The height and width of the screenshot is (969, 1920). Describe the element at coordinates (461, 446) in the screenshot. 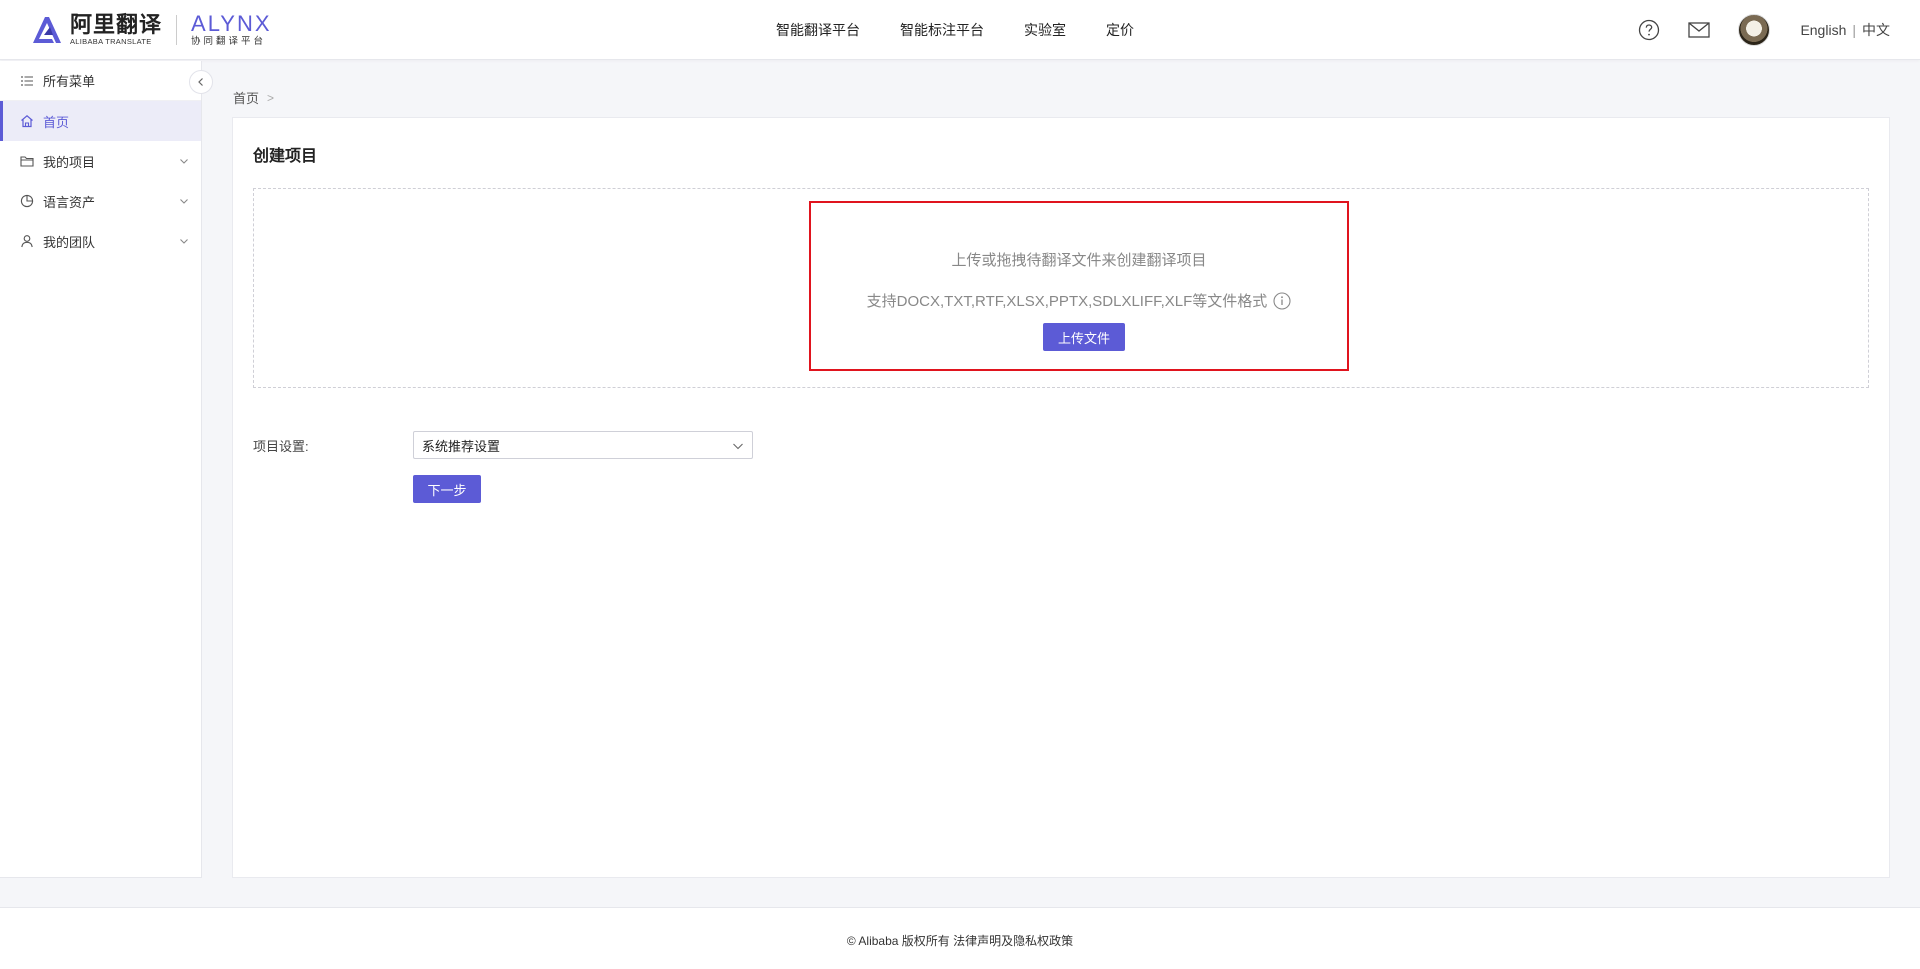

I see `project-settings-value: 系统推荐设置` at that location.